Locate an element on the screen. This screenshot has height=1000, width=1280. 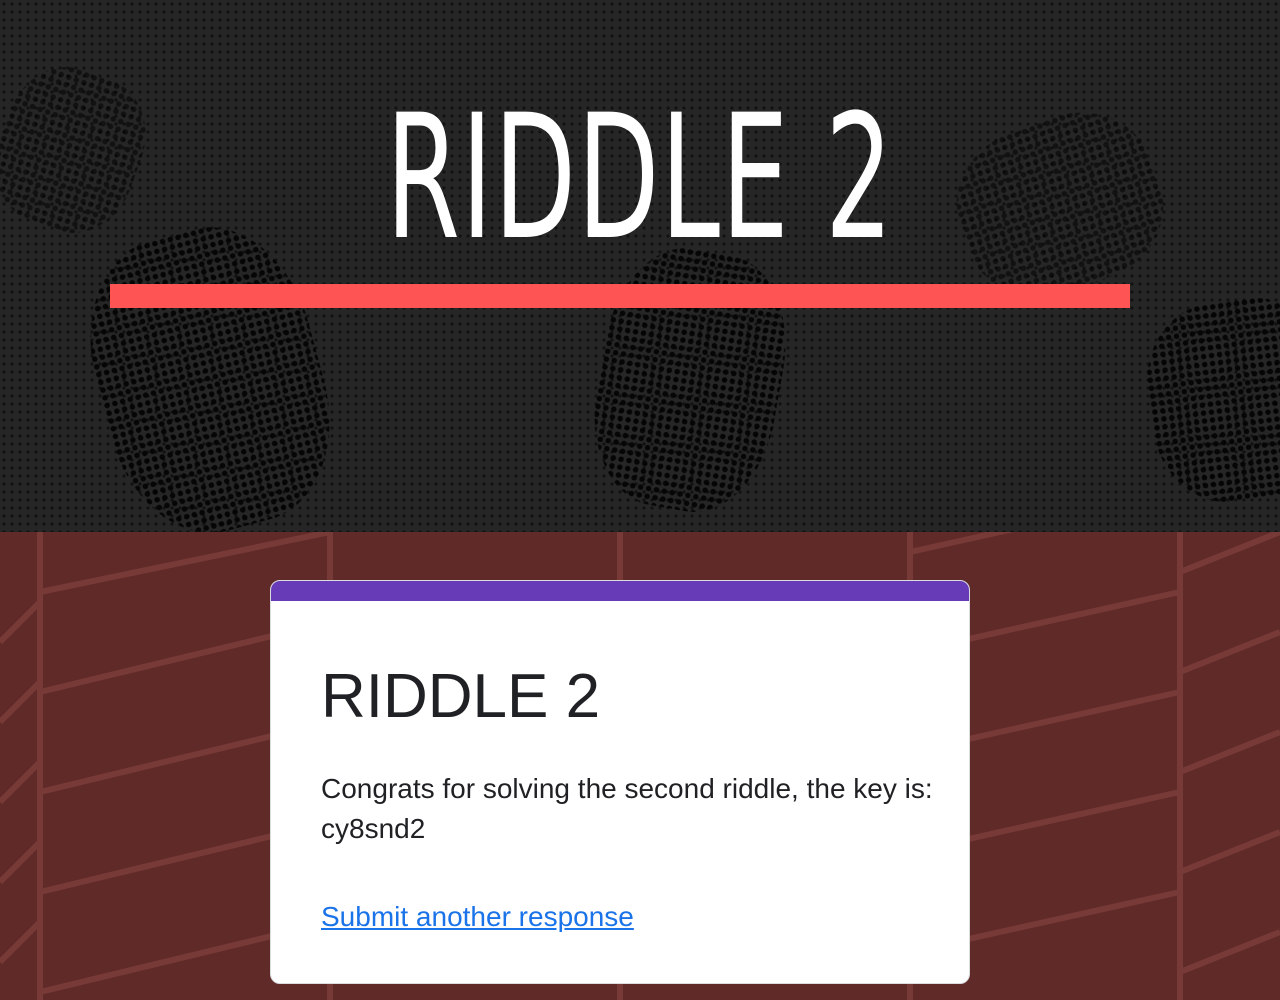
banner-title: RIDDLE 2 is located at coordinates (640, 177).